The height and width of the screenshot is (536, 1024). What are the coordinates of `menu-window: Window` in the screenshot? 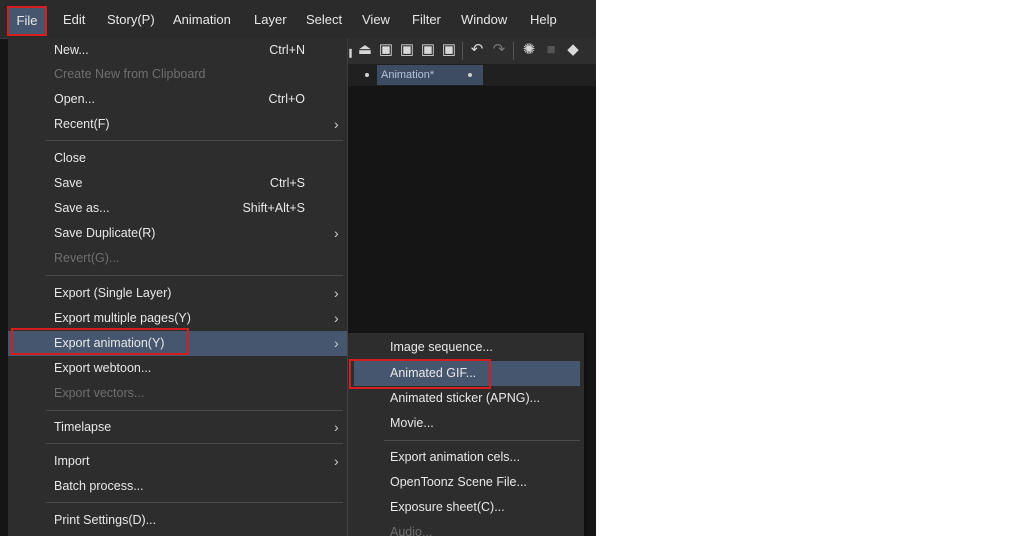 It's located at (484, 19).